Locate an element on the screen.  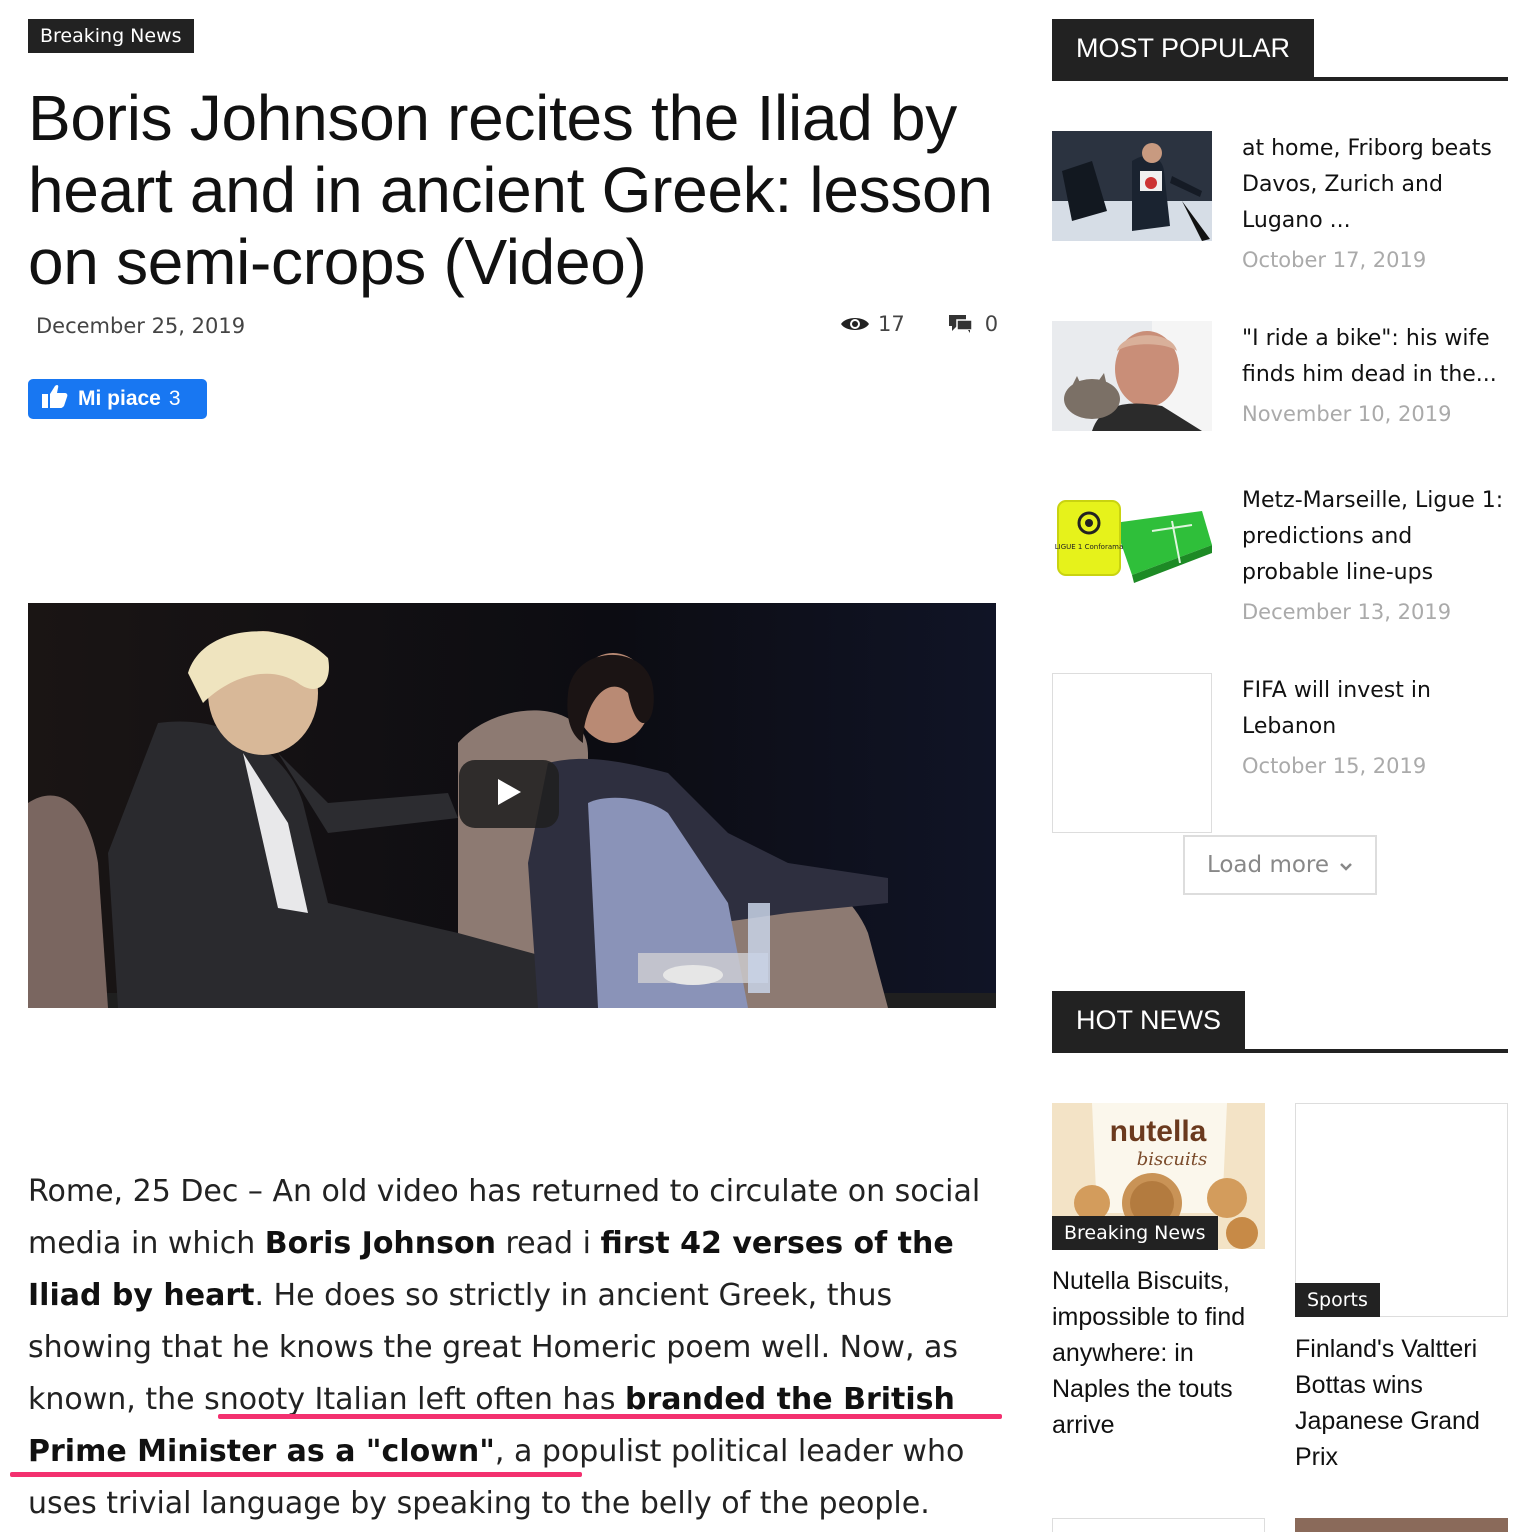
nutella-logo-sub: biscuits is located at coordinates (1172, 1159).